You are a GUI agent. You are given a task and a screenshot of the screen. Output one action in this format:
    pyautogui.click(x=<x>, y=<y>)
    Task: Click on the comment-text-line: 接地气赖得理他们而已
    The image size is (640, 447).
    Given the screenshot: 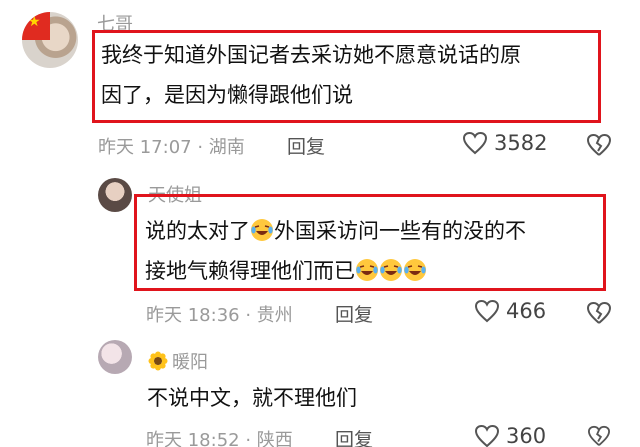 What is the action you would take?
    pyautogui.click(x=335, y=271)
    